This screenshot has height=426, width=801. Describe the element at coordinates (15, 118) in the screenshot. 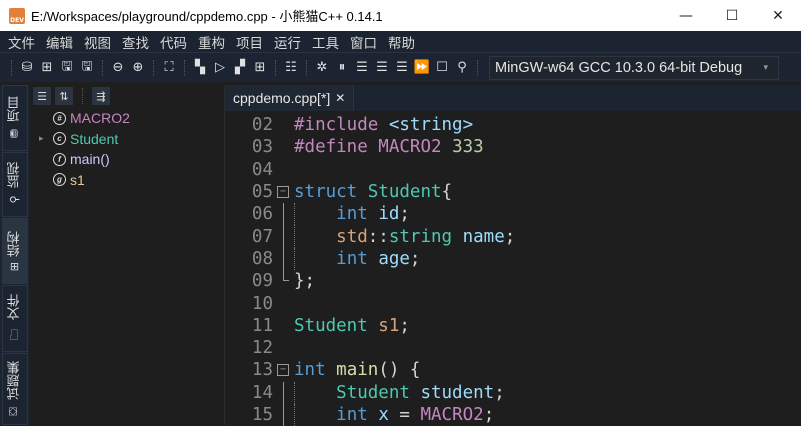

I see `side-tab-0: ⛃ 项目` at that location.